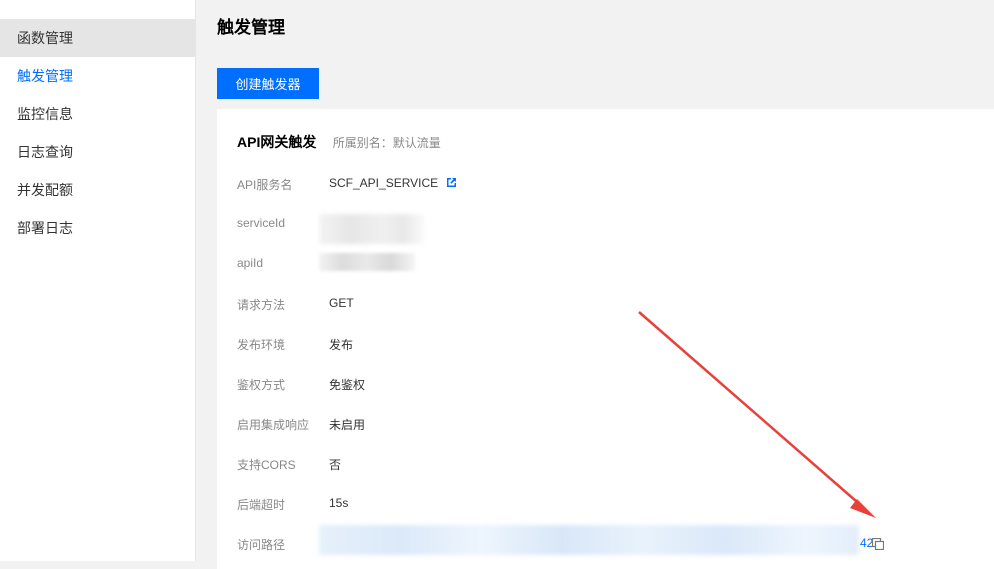  I want to click on api-service-link: SCF_API_SERVICE, so click(393, 183).